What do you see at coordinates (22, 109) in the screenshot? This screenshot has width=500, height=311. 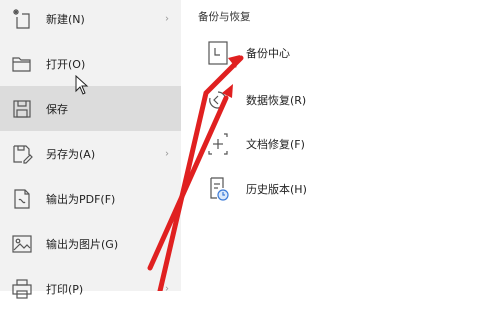 I see `save-icon` at bounding box center [22, 109].